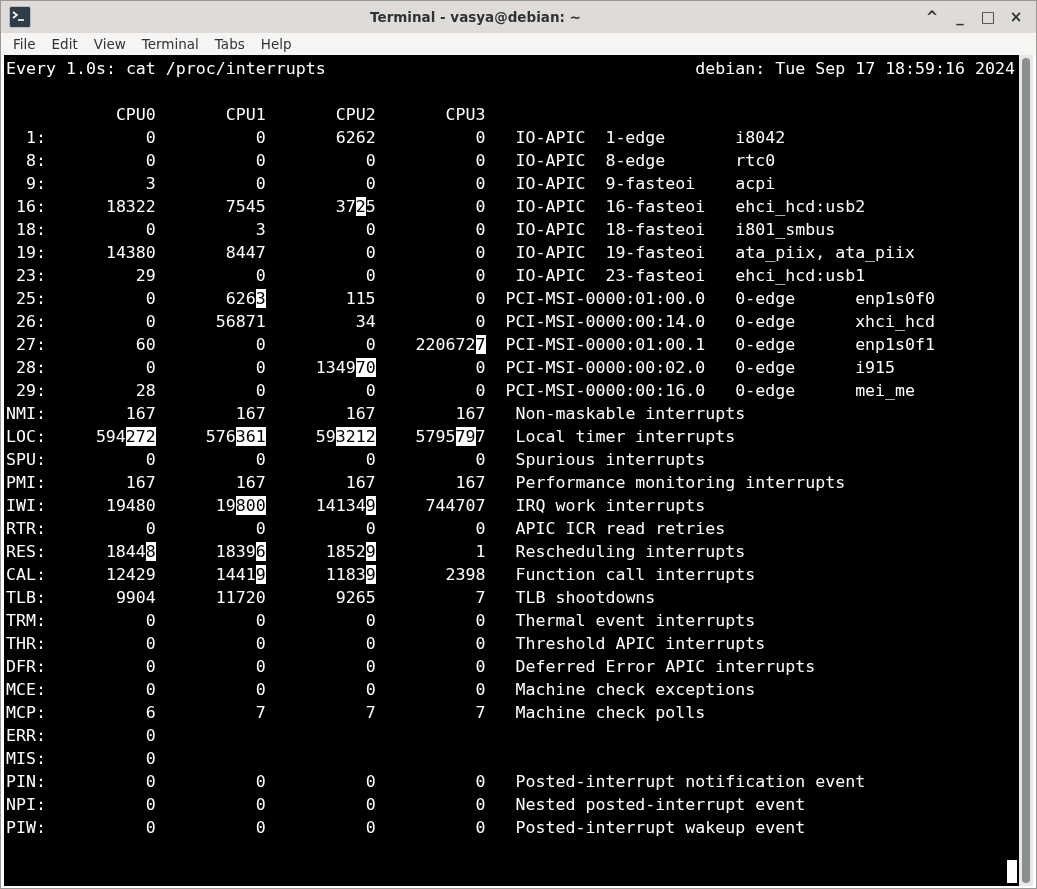 The image size is (1037, 889). I want to click on device-name: ehci_hcd:usb2, so click(800, 207).